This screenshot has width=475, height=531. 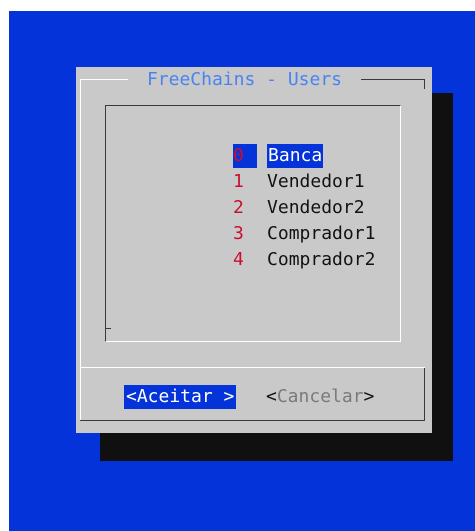 What do you see at coordinates (271, 247) in the screenshot?
I see `list-item-comprador2: 4 Comprador2` at bounding box center [271, 247].